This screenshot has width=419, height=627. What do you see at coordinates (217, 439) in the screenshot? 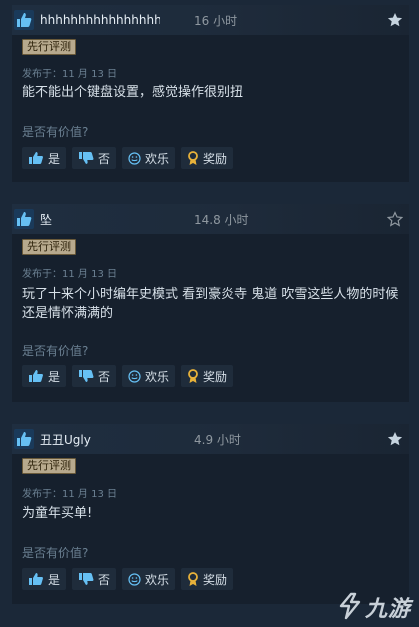
I see `playtime-hours: 4.9 小时` at bounding box center [217, 439].